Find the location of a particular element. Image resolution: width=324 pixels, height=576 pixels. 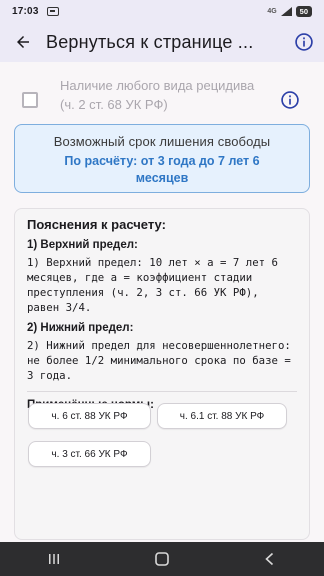

explanation-title: Пояснения к расчету: is located at coordinates (96, 224).